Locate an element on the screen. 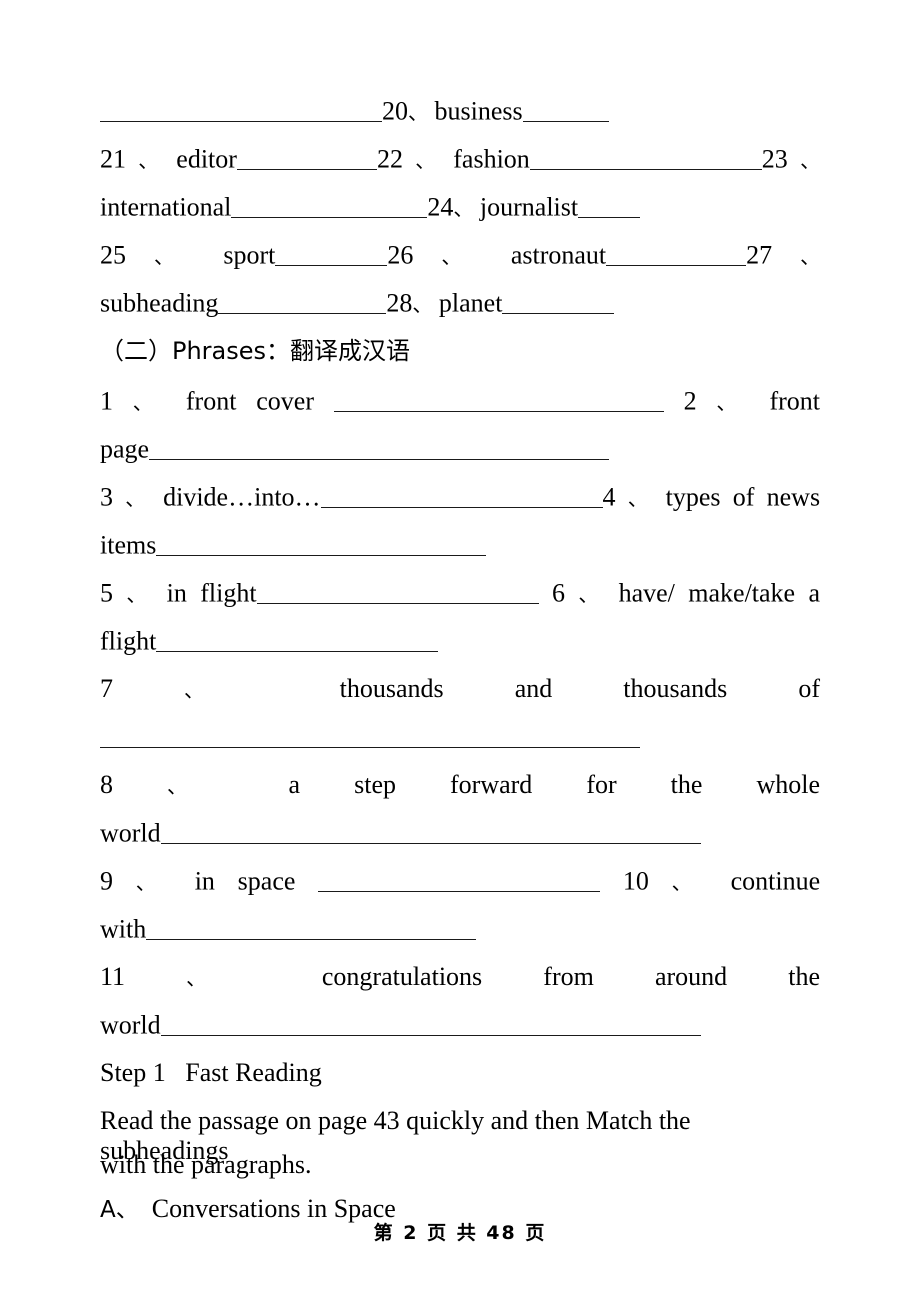  phrase-number-11: 11 is located at coordinates (113, 976).